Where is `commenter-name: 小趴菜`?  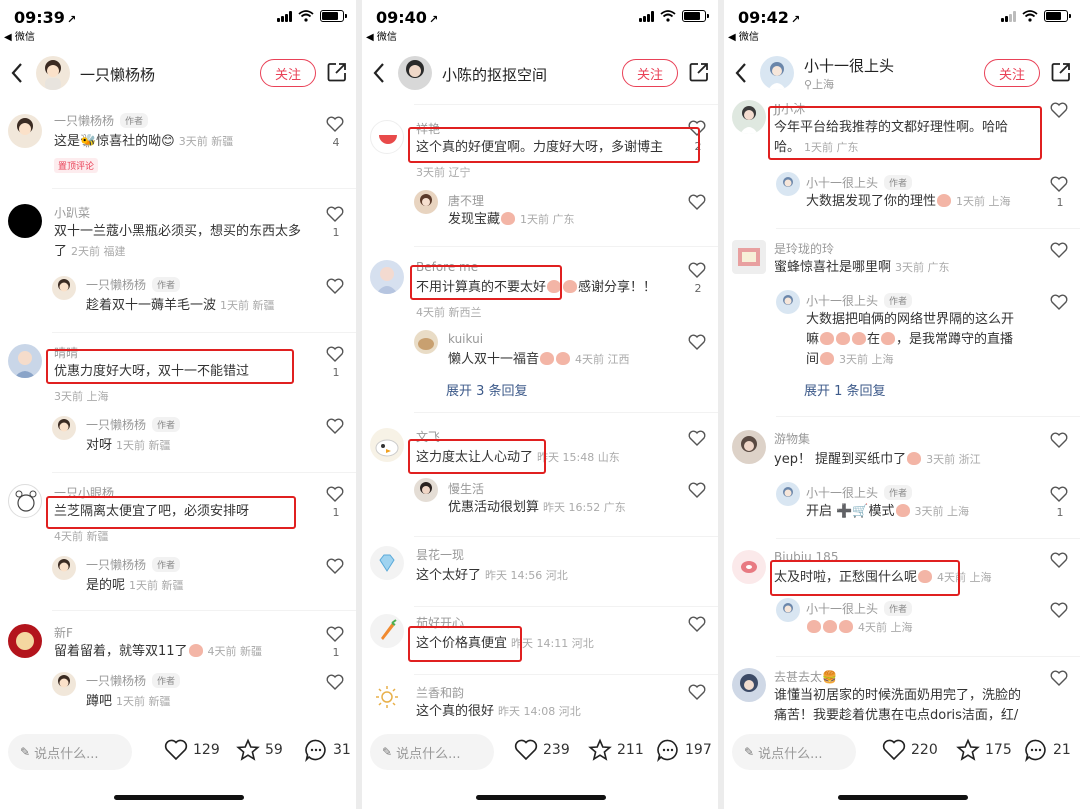
commenter-name: 小趴菜 is located at coordinates (72, 212).